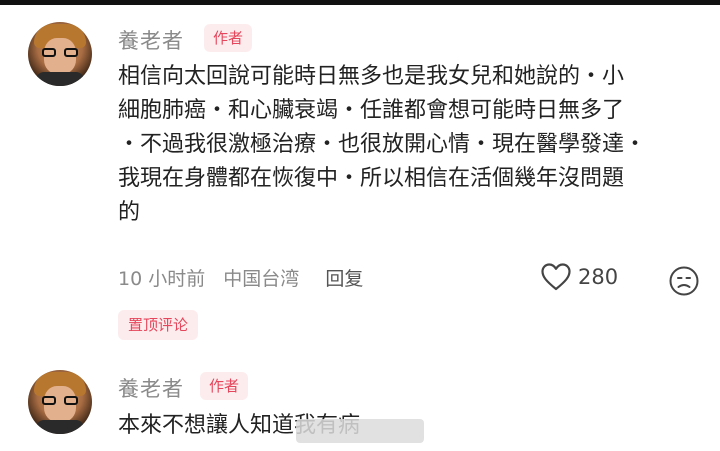  I want to click on comment-line: 我現在身體都在恢復中・所以相信在活個幾年沒問題, so click(371, 178).